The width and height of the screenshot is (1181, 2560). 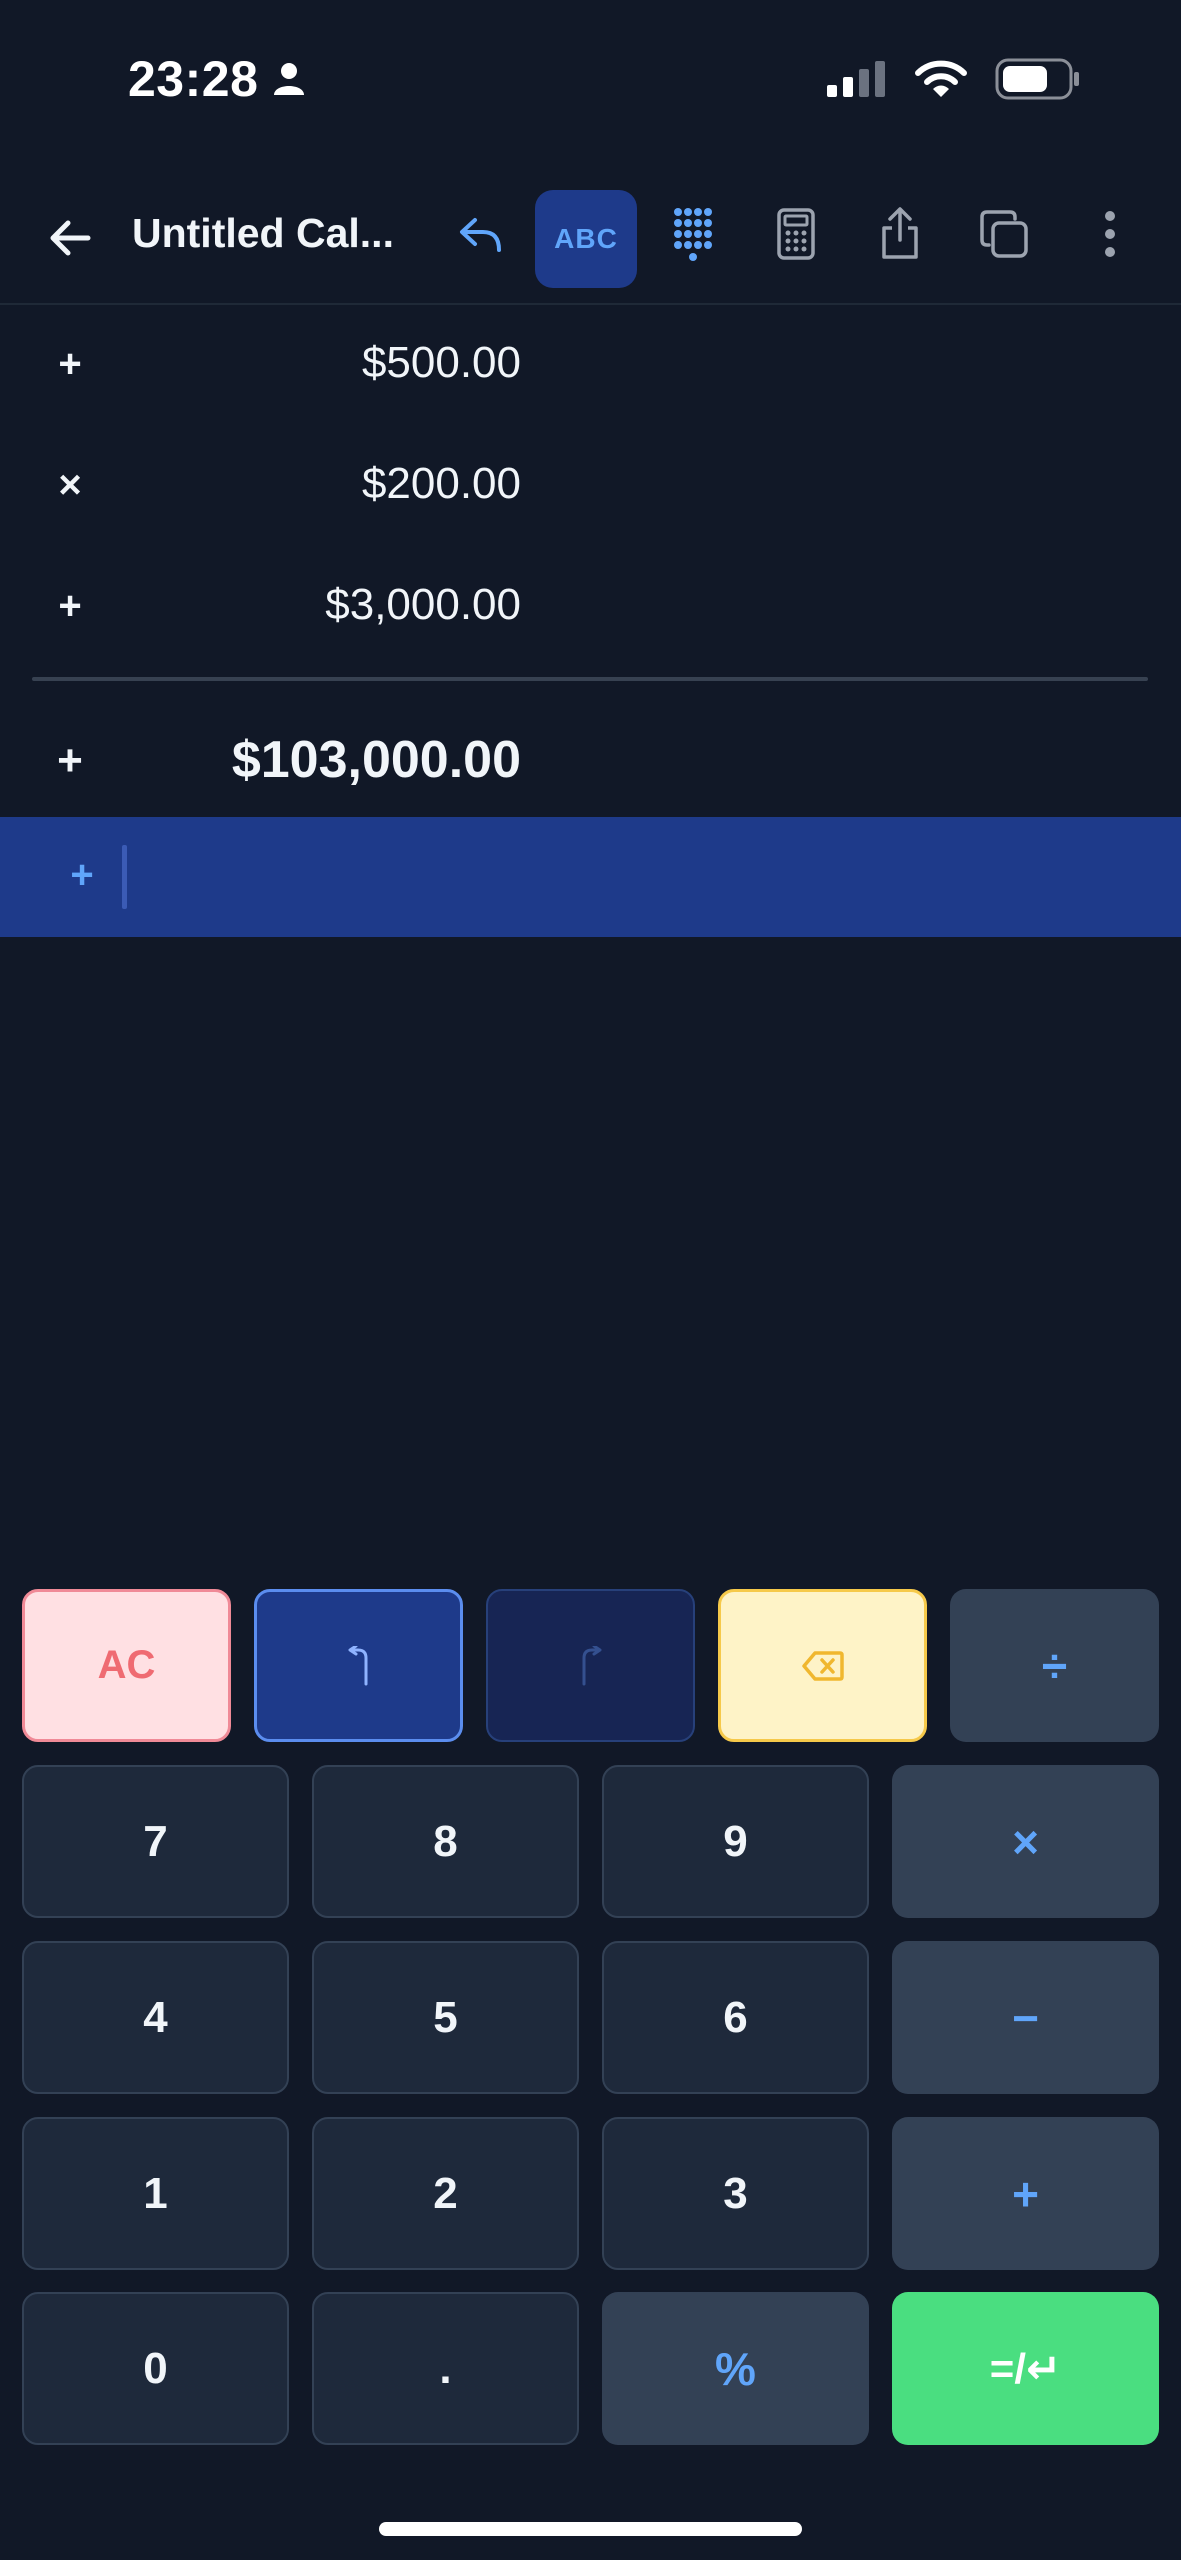 I want to click on total-operator: +, so click(x=70, y=760).